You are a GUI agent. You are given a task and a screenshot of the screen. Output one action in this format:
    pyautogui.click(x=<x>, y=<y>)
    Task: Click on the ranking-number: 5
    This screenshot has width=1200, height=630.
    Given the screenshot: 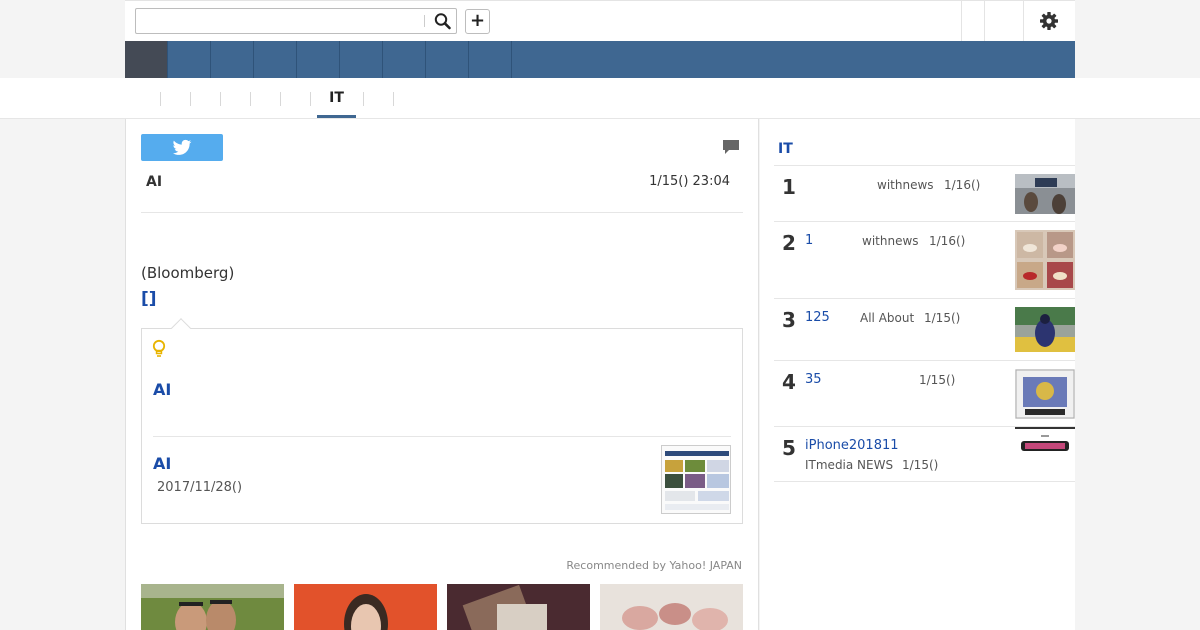 What is the action you would take?
    pyautogui.click(x=789, y=448)
    